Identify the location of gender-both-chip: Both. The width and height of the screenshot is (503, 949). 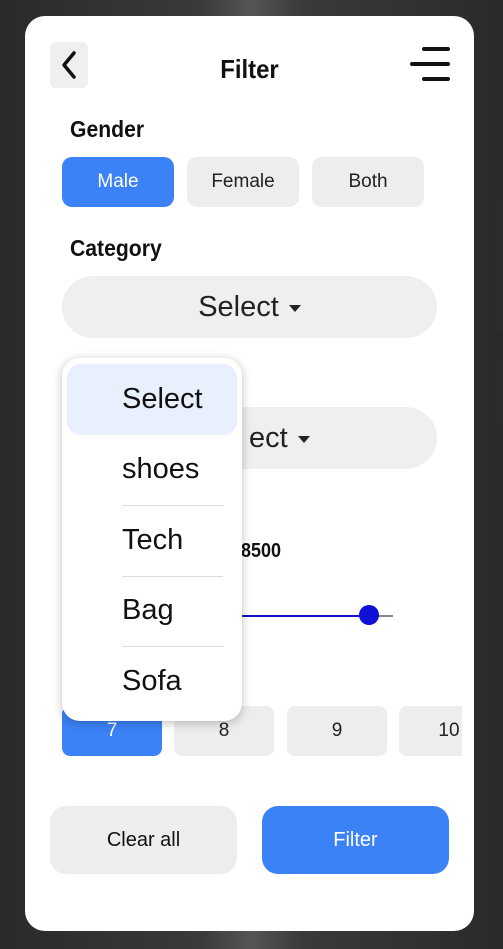
(368, 182).